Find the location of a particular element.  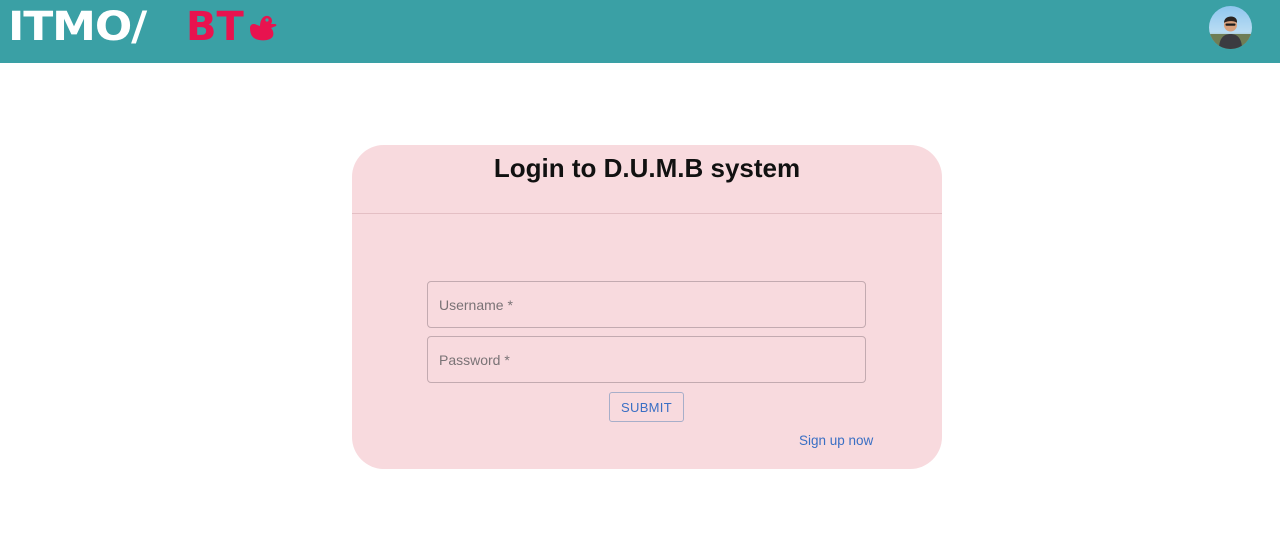

user-avatar is located at coordinates (1230, 27).